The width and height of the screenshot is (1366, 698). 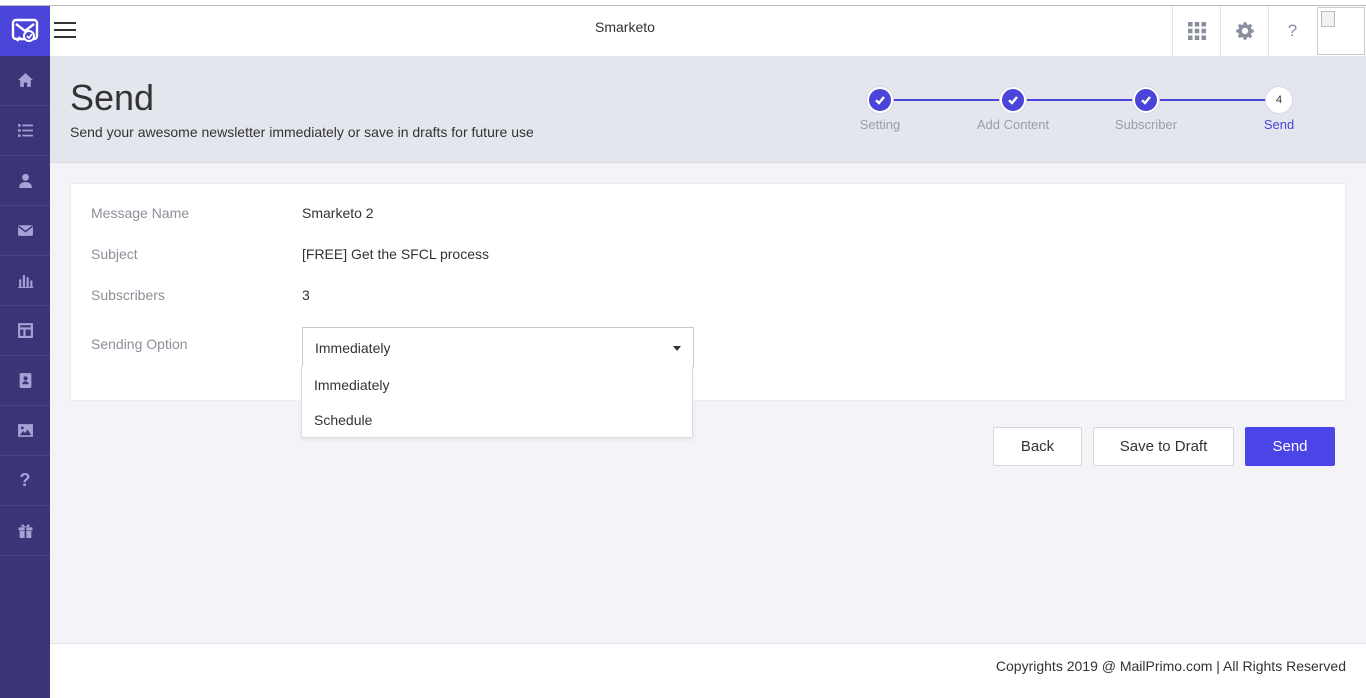 What do you see at coordinates (1037, 446) in the screenshot?
I see `back-button: Back` at bounding box center [1037, 446].